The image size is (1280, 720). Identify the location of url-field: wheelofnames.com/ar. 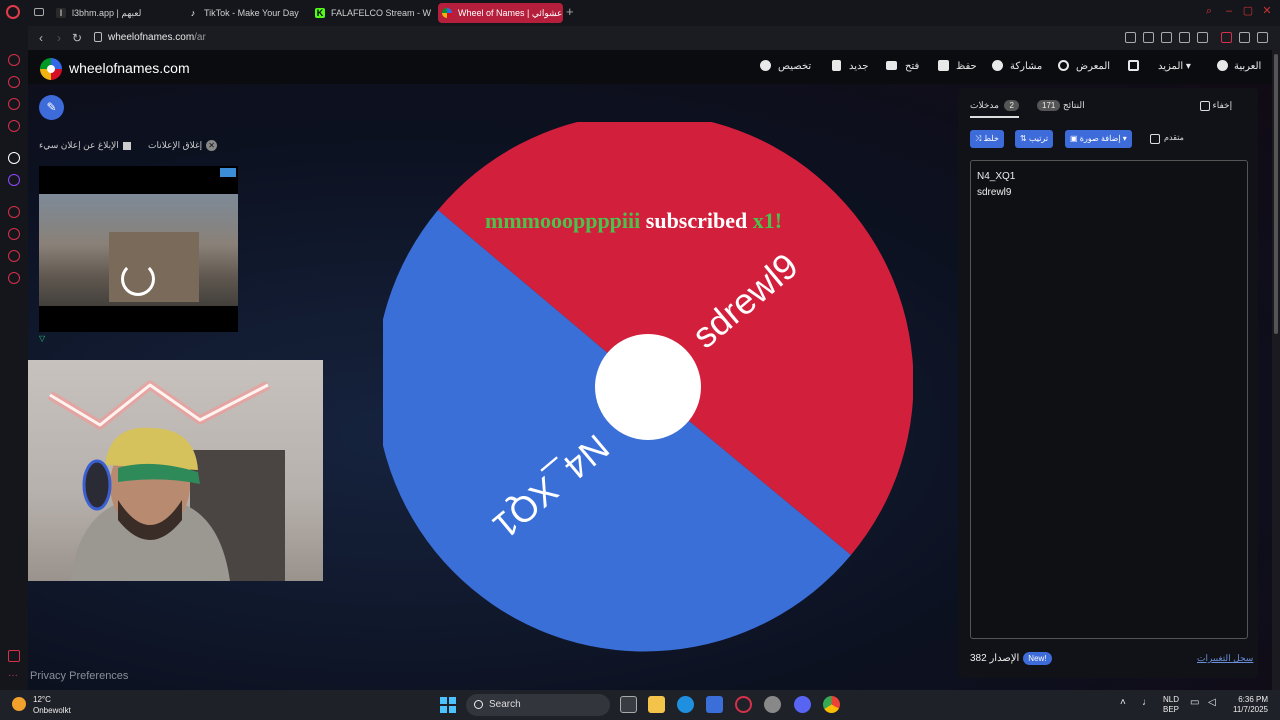
(157, 37).